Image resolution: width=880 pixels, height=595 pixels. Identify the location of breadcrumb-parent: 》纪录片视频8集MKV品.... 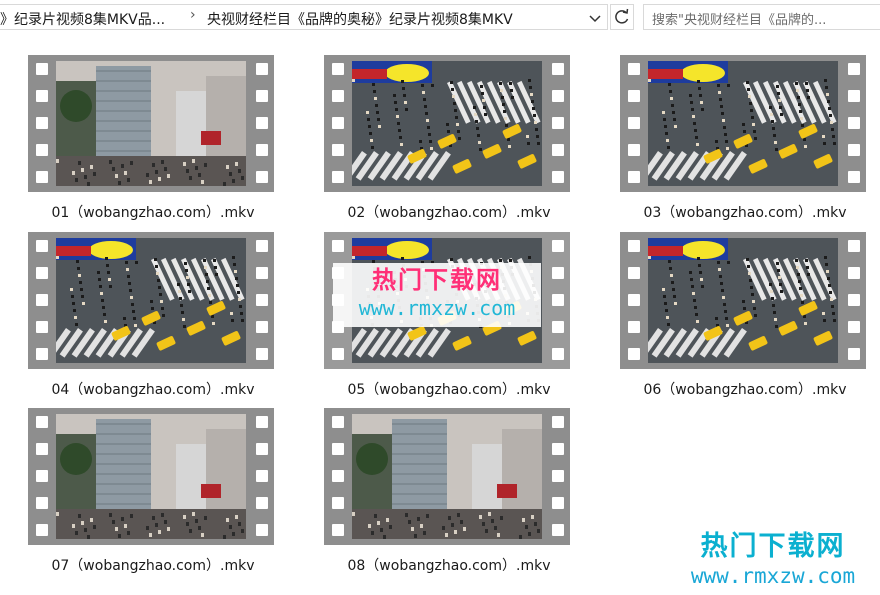
(82, 19).